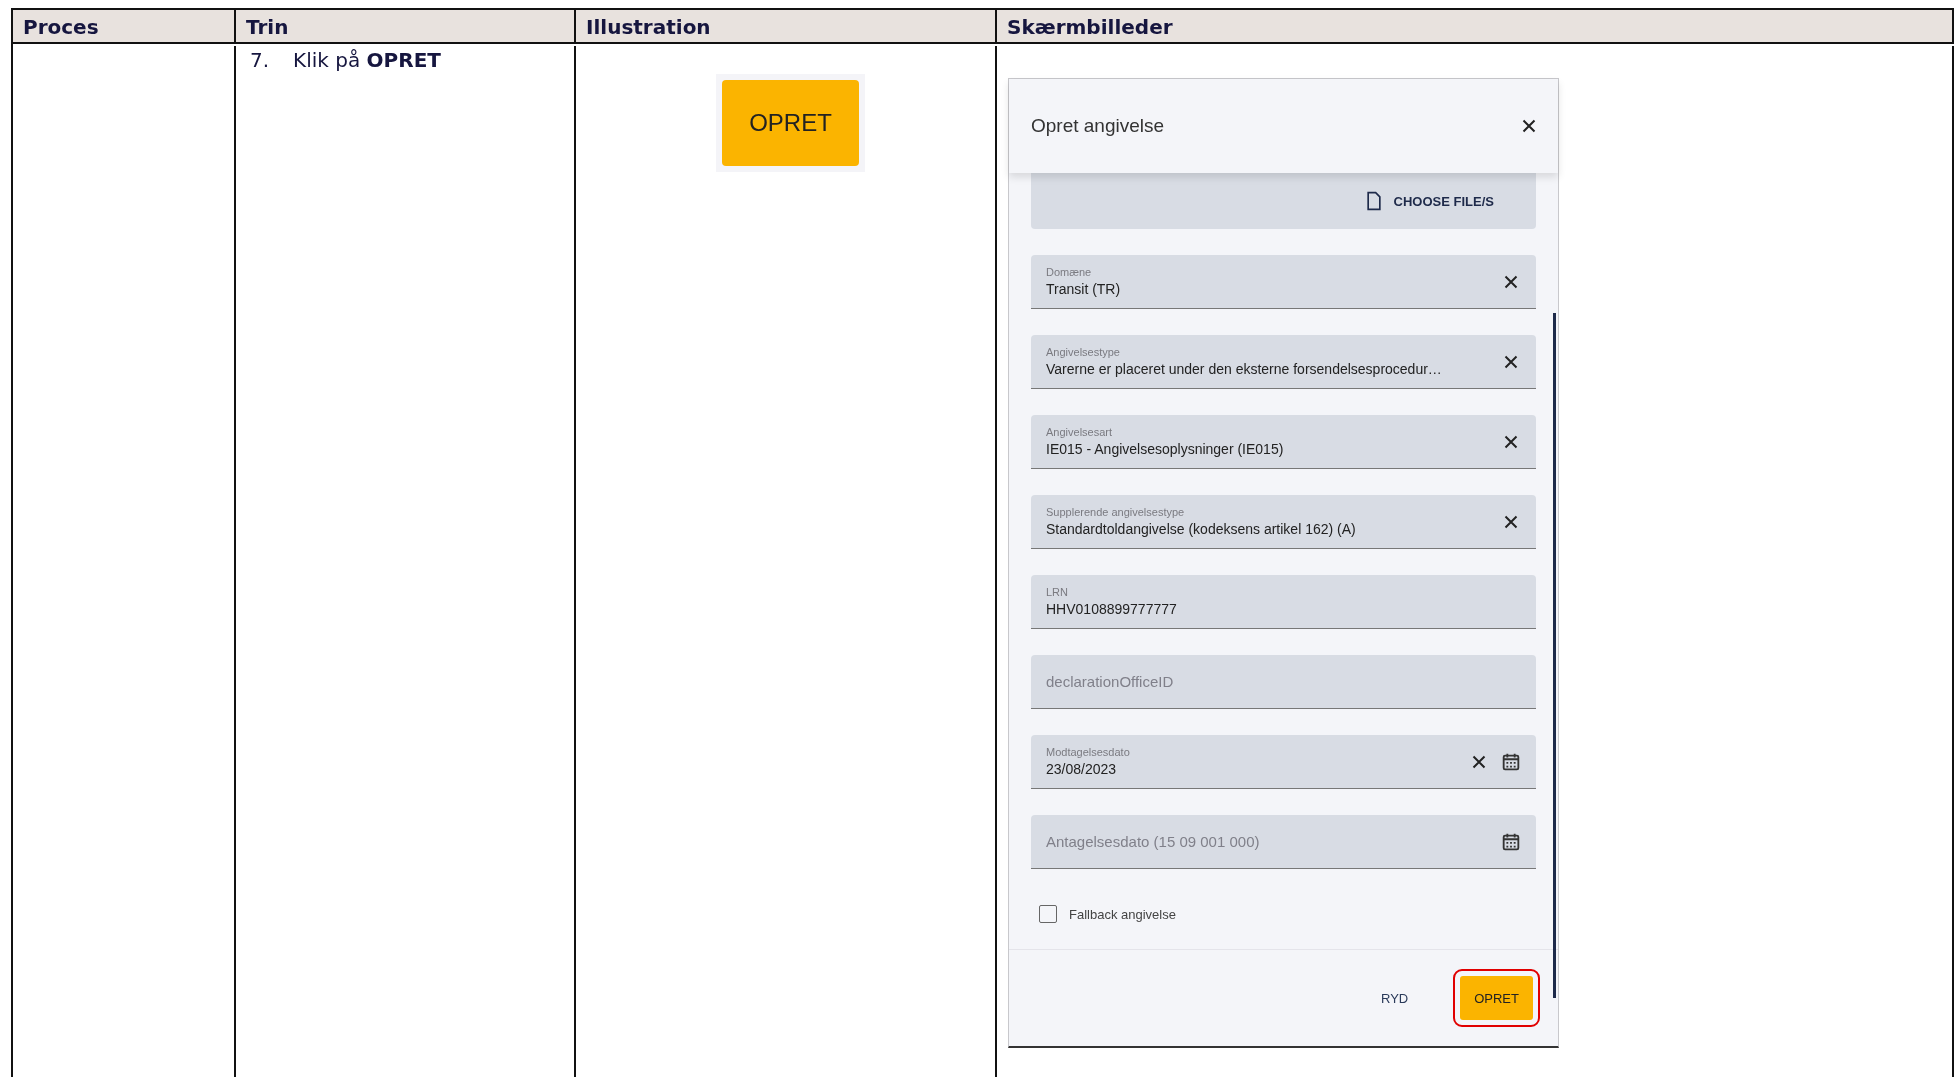  I want to click on checkbox-label: Fallback angivelse, so click(1122, 914).